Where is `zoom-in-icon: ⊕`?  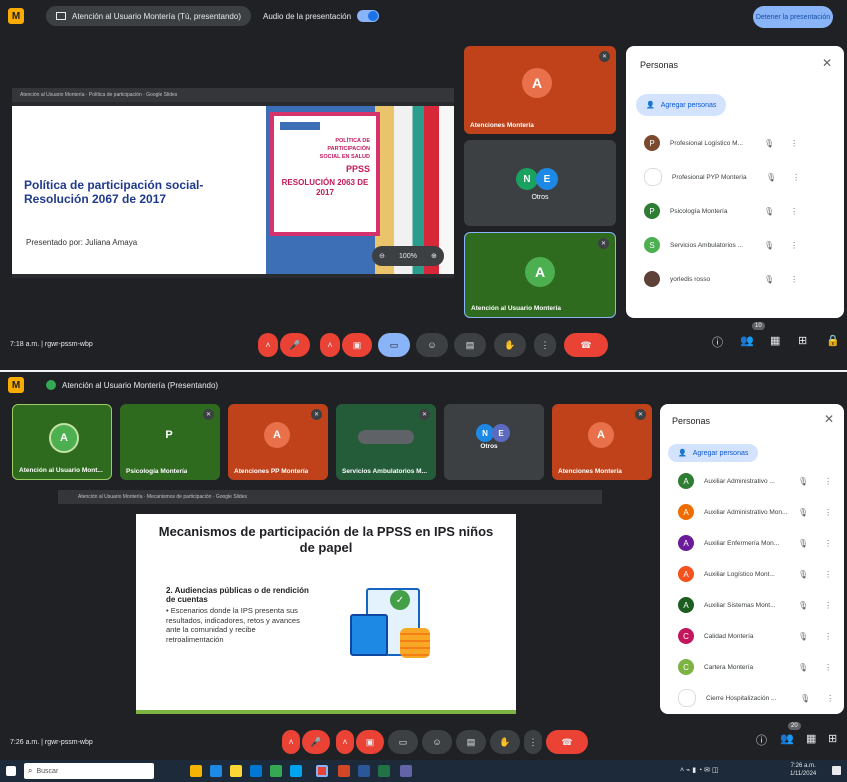
zoom-in-icon: ⊕ is located at coordinates (434, 256).